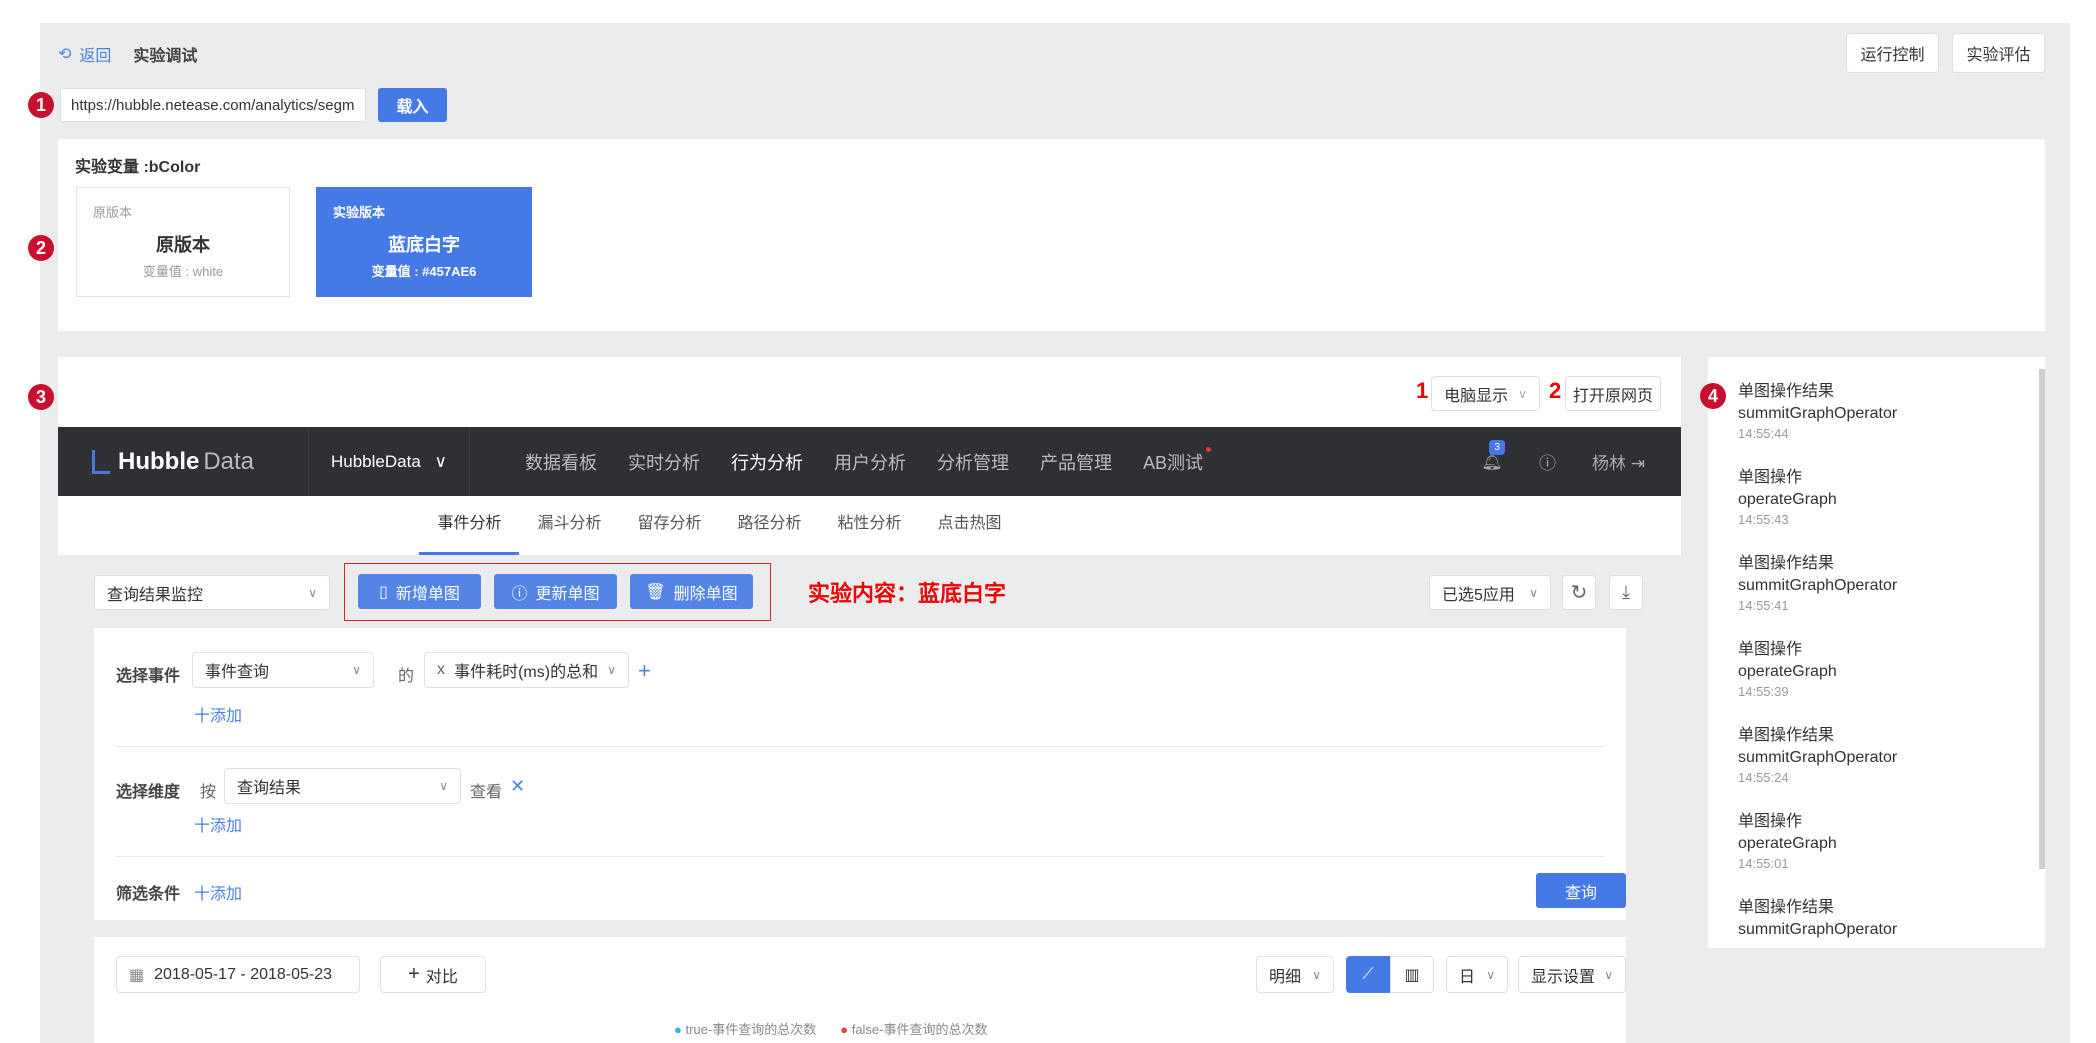  What do you see at coordinates (1493, 455) in the screenshot?
I see `bell-icon: 🔔︎ 3` at bounding box center [1493, 455].